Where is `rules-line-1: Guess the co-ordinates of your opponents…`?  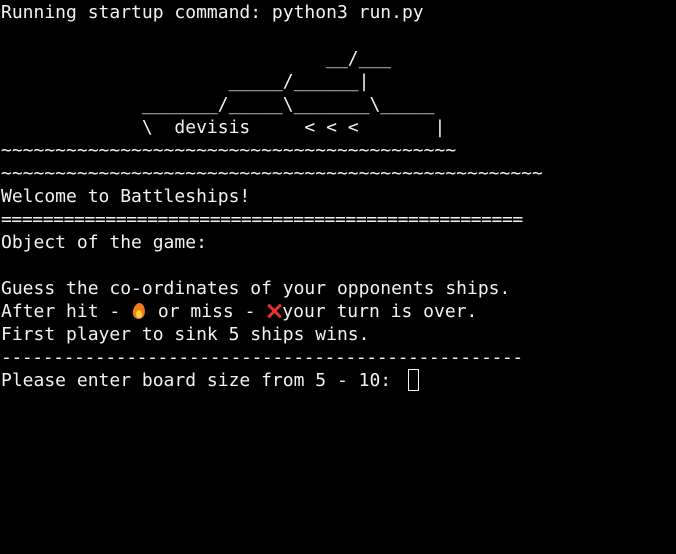 rules-line-1: Guess the co-ordinates of your opponents… is located at coordinates (256, 288).